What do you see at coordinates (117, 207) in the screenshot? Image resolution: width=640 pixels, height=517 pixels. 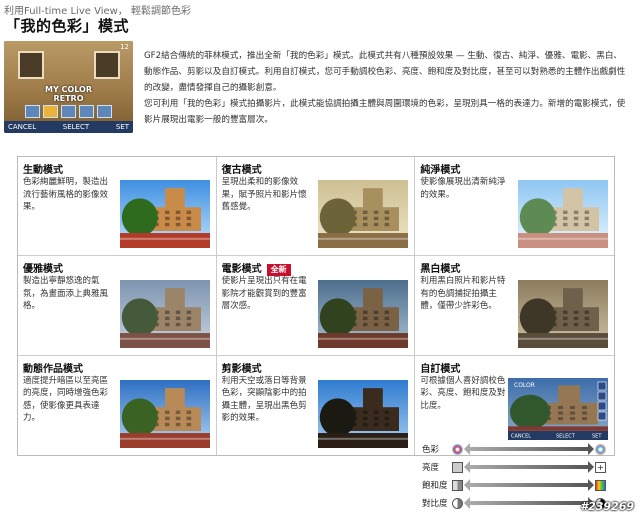 I see `mode-card-vivid: 生動模式 色彩絢麗鮮明，製造出流行藝術風格的影像效果。` at bounding box center [117, 207].